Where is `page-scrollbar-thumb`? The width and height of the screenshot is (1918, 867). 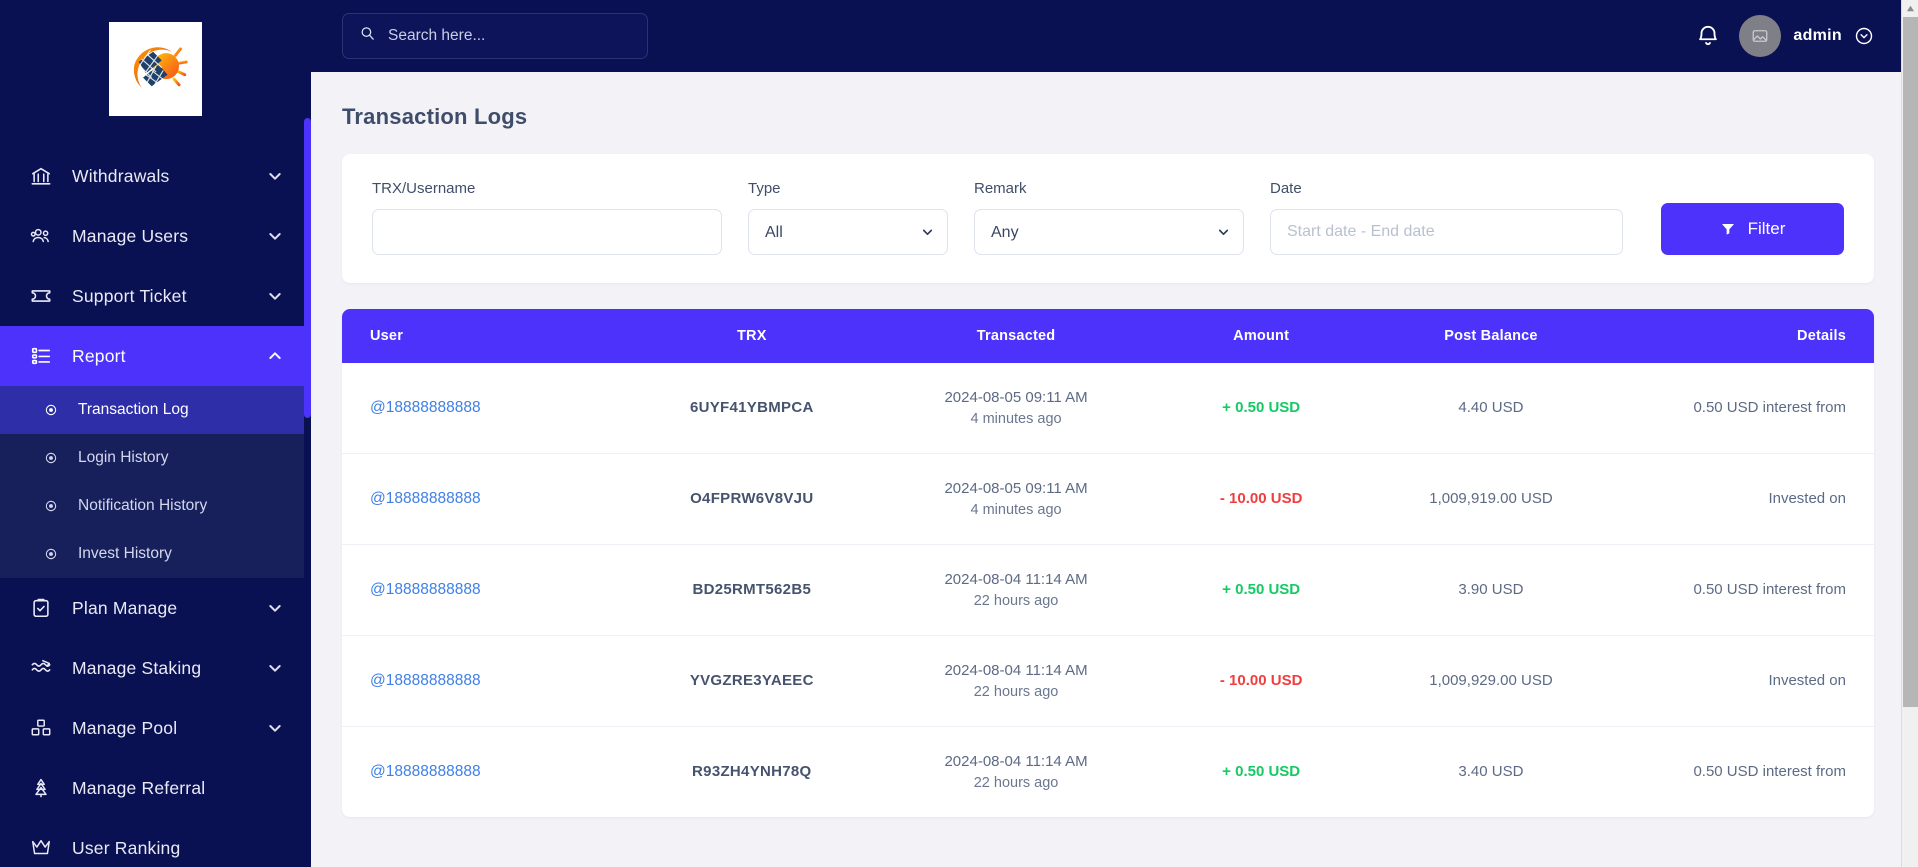
page-scrollbar-thumb is located at coordinates (1910, 362).